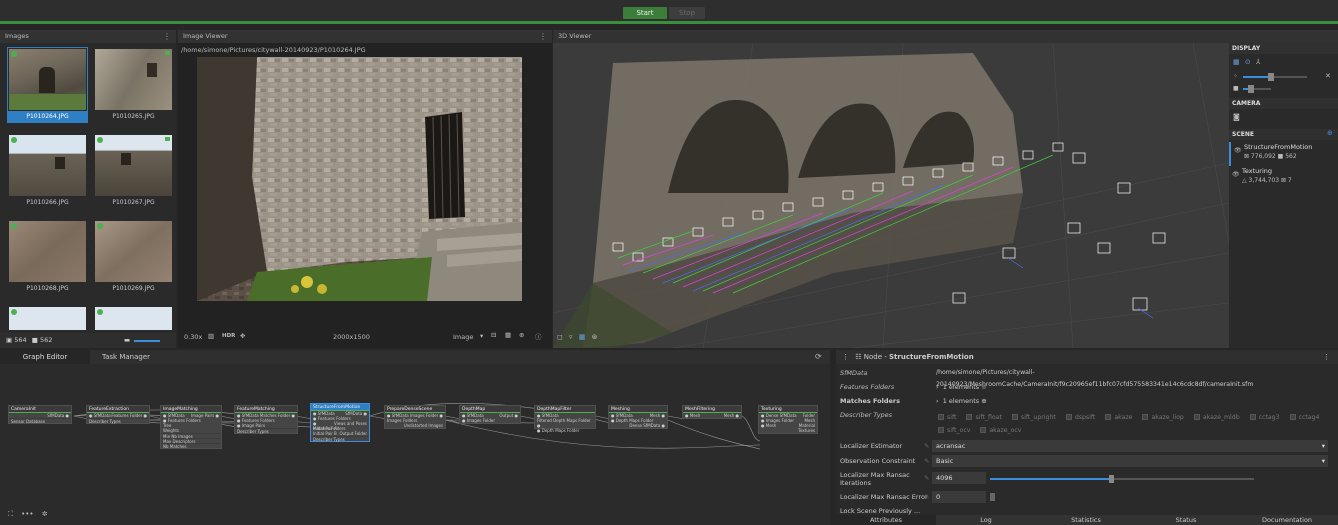 The height and width of the screenshot is (525, 1338). I want to click on describer-option: cctag4, so click(1301, 417).